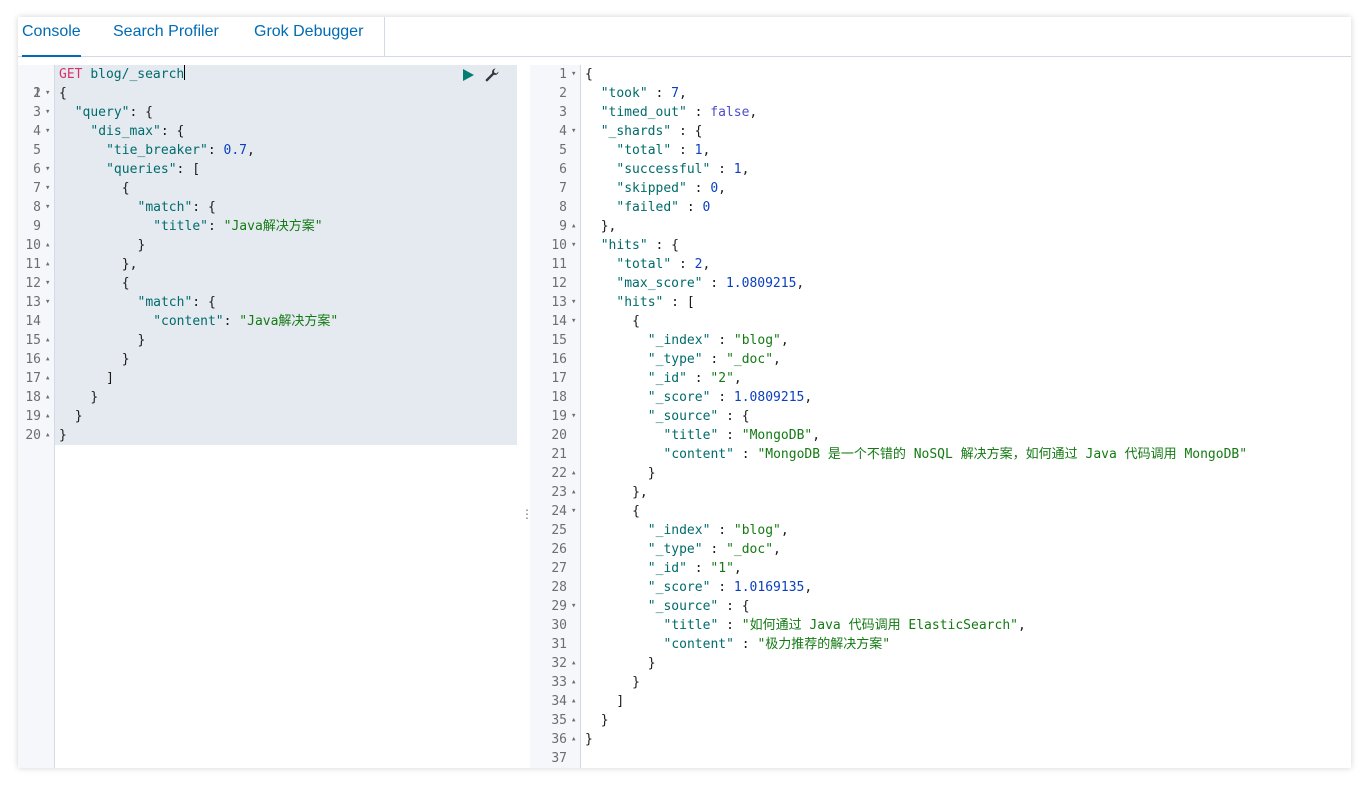 The height and width of the screenshot is (786, 1369). I want to click on response-line: 26 "_type" : "_doc",, so click(940, 549).